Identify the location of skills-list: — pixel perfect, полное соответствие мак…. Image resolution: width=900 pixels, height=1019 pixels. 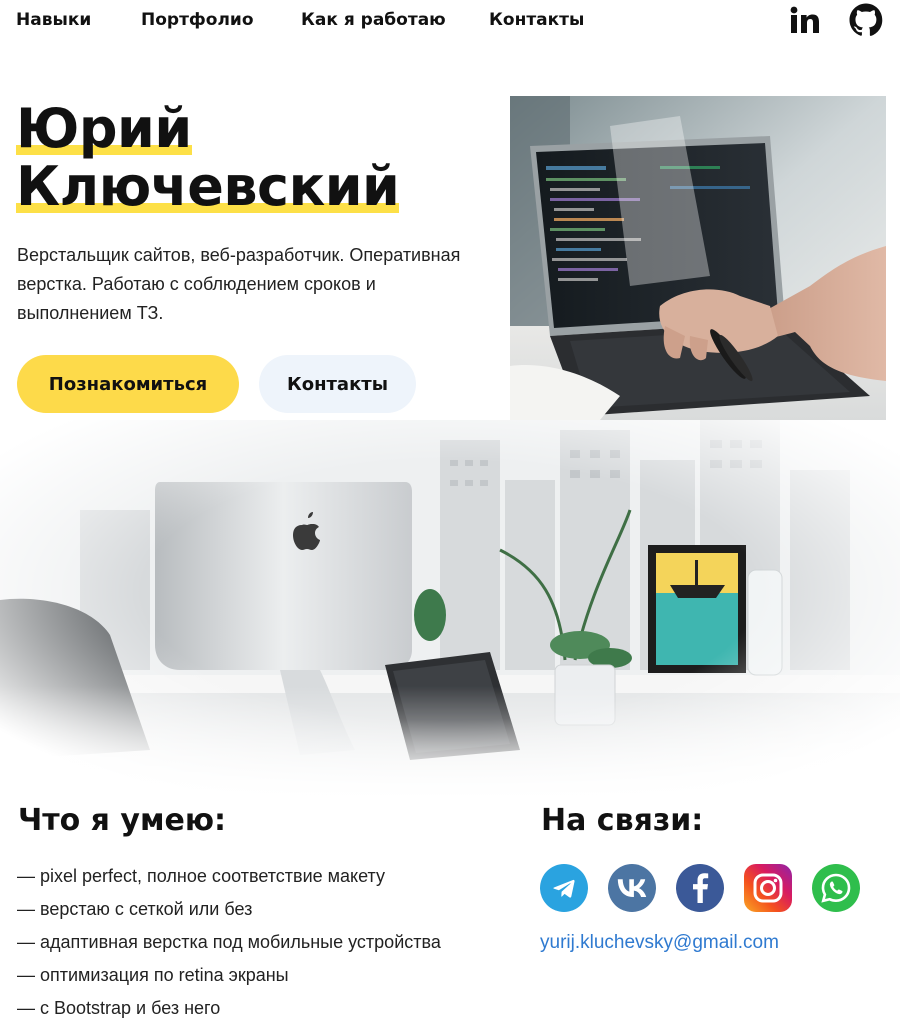
(229, 940).